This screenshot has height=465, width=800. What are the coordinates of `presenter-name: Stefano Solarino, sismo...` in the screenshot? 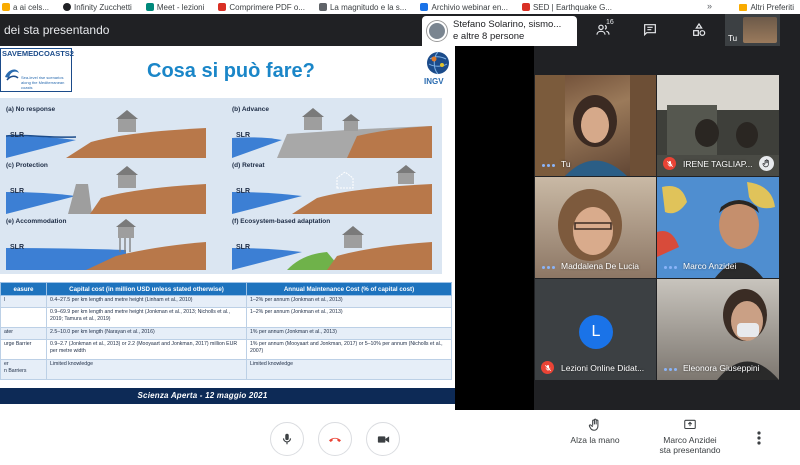 It's located at (507, 24).